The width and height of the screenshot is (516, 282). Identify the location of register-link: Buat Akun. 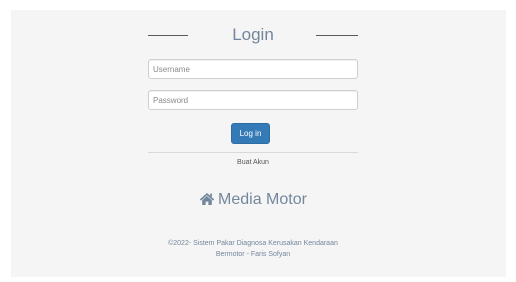
(253, 162).